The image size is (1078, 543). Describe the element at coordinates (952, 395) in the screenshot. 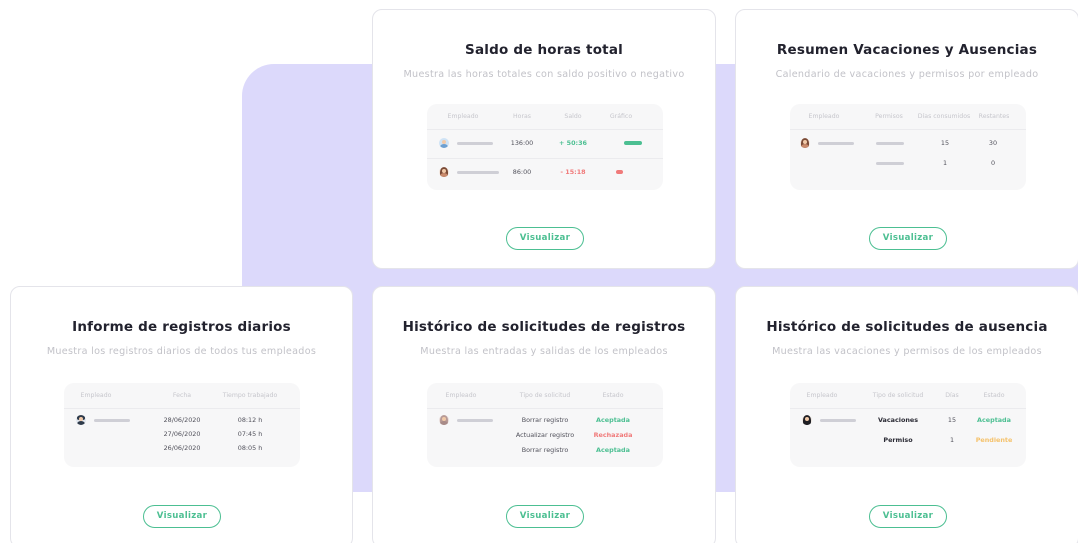

I see `column-header: Días` at that location.